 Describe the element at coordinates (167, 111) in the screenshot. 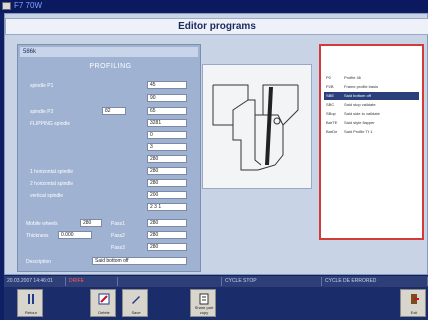

I see `spindle-p2-field: 65` at that location.